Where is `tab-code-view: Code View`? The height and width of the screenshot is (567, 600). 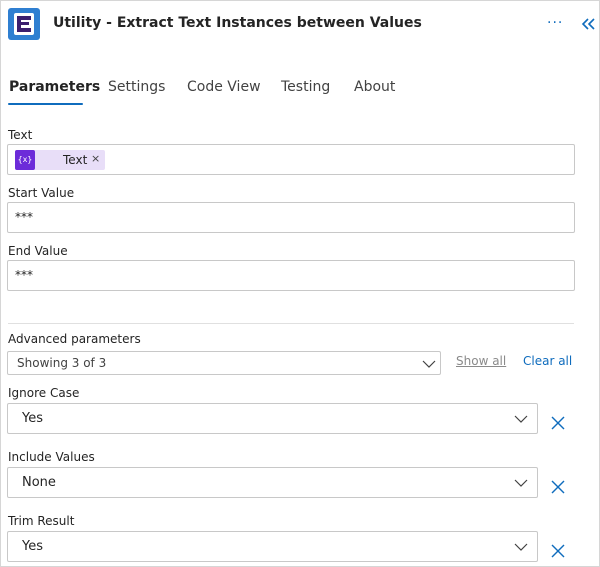
tab-code-view: Code View is located at coordinates (224, 87).